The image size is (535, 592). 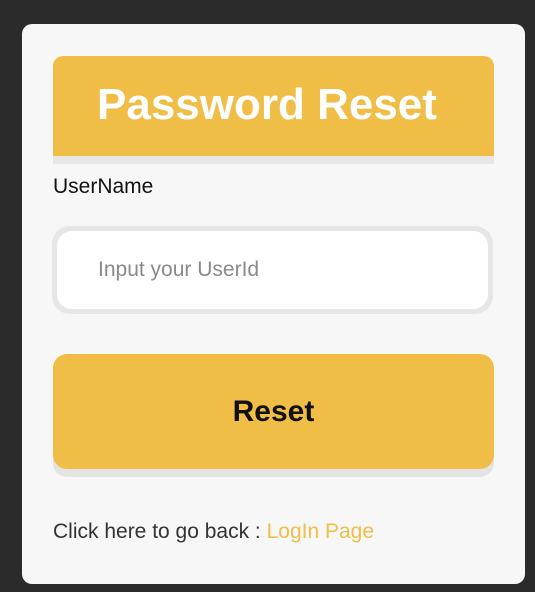 What do you see at coordinates (103, 186) in the screenshot?
I see `username-label: UserName` at bounding box center [103, 186].